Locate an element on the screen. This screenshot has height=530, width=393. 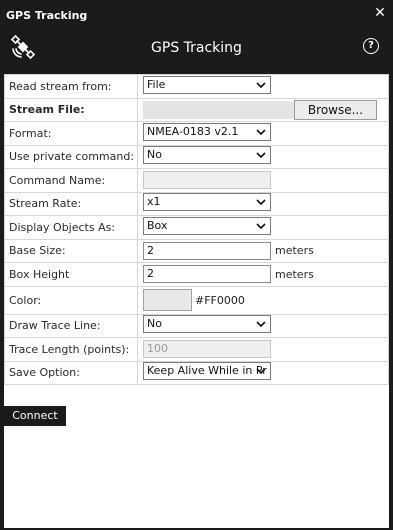
row-base-size: Base Size: 2 meters is located at coordinates (196, 250).